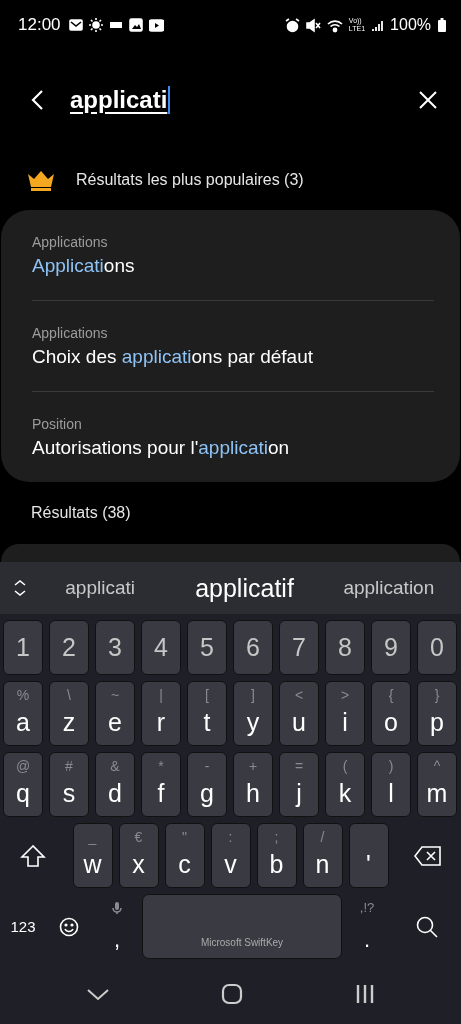 The width and height of the screenshot is (461, 1024). I want to click on sun-icon, so click(95, 25).